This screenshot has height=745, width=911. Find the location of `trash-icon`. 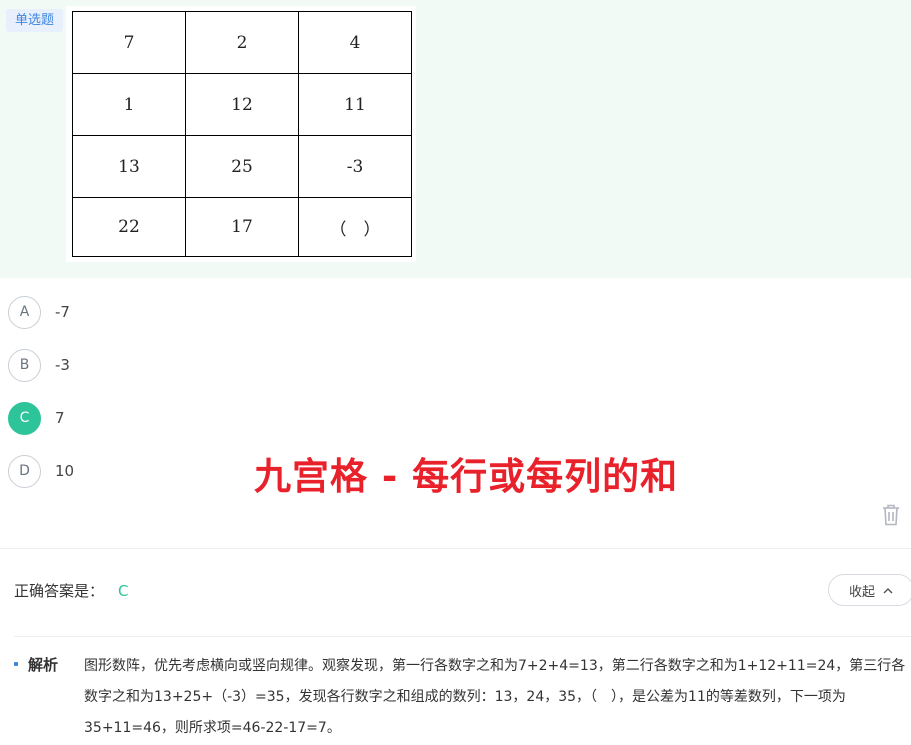

trash-icon is located at coordinates (891, 515).